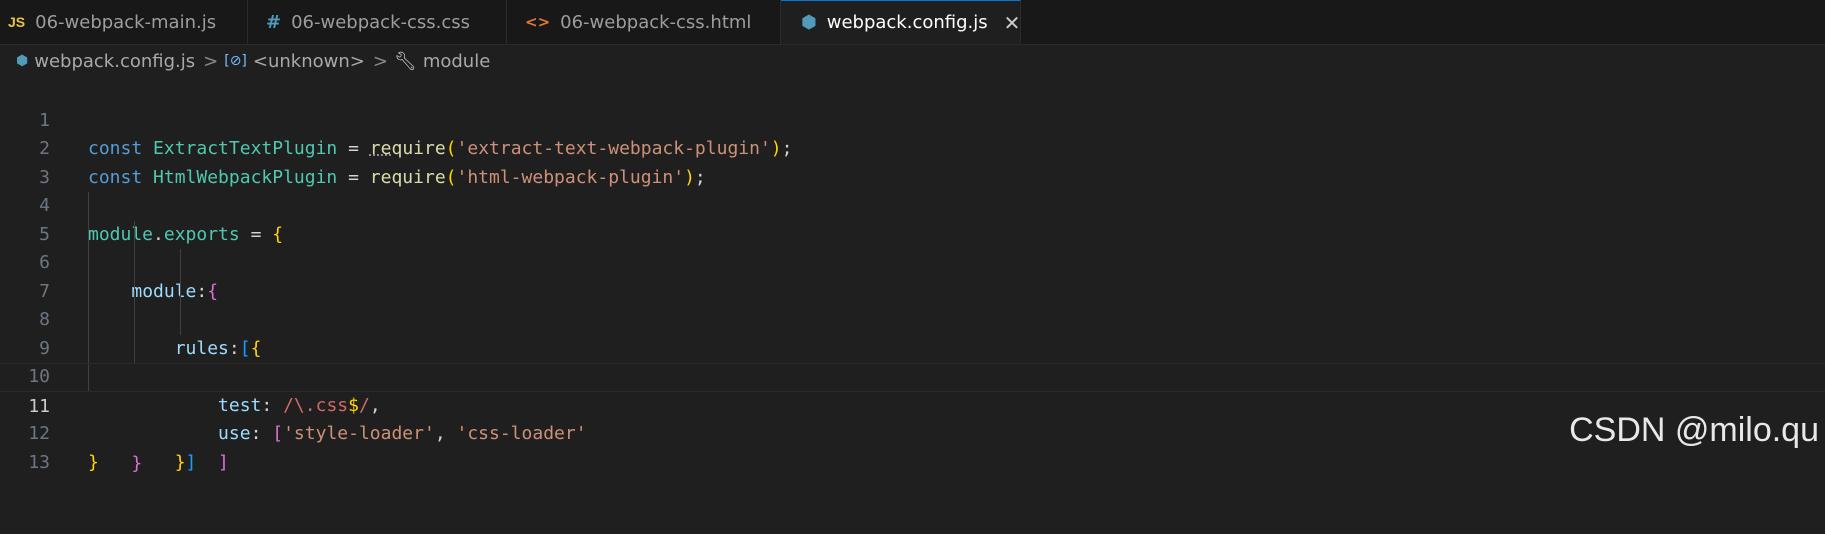 The height and width of the screenshot is (534, 1825). Describe the element at coordinates (656, 22) in the screenshot. I see `tab-label: 06-webpack-css.html` at that location.